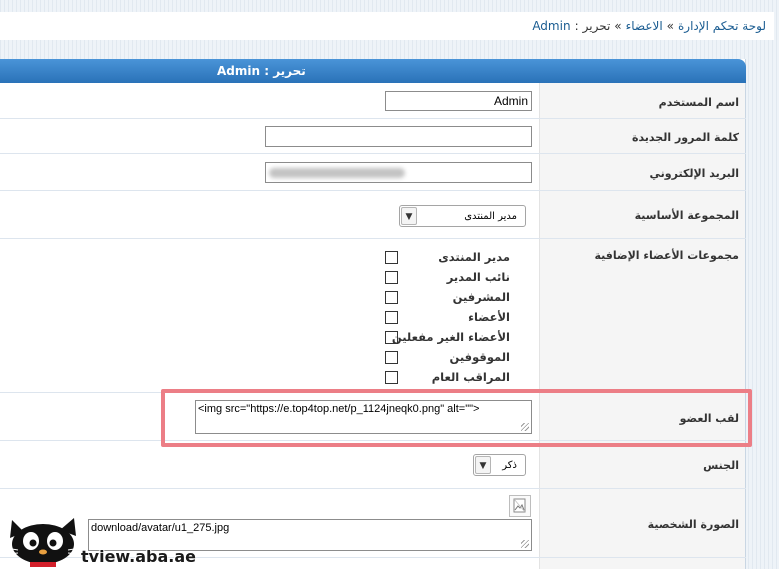 The height and width of the screenshot is (569, 779). I want to click on main-group-value: مدير المنتدى, so click(490, 216).